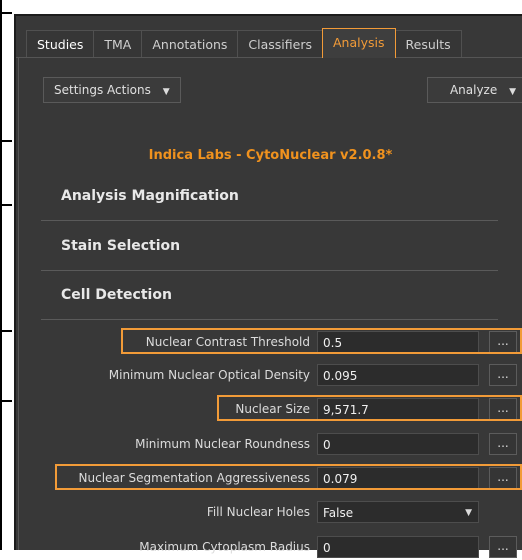 Image resolution: width=522 pixels, height=560 pixels. Describe the element at coordinates (60, 44) in the screenshot. I see `tab-studies: Studies` at that location.